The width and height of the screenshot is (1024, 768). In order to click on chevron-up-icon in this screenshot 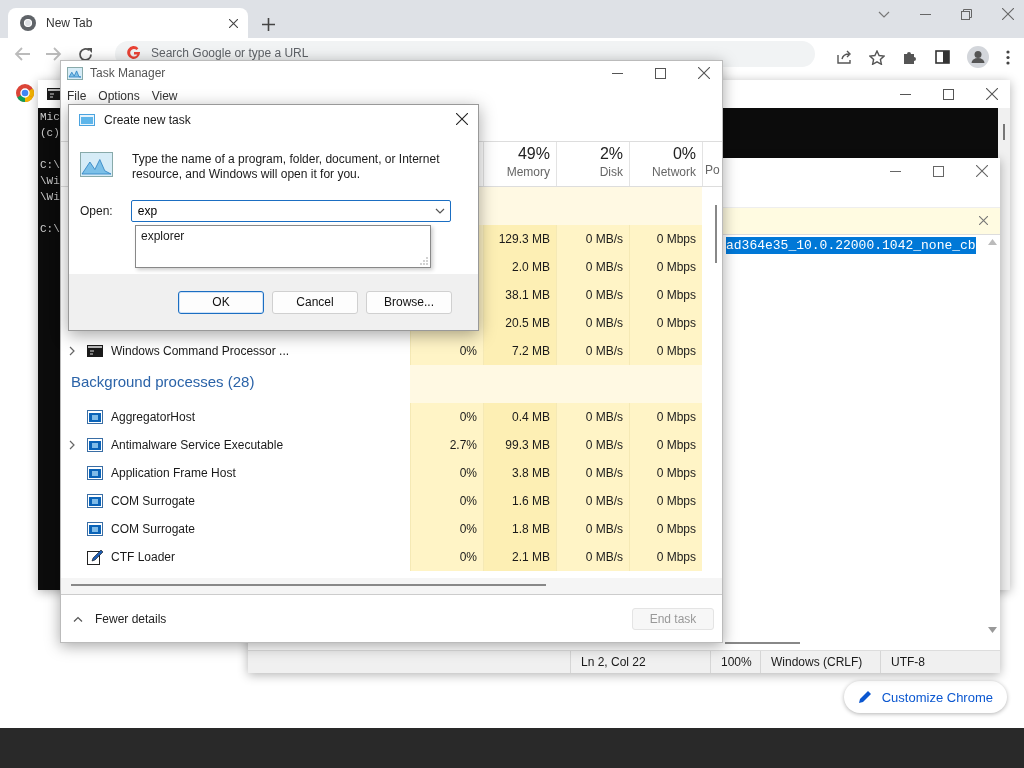, I will do `click(78, 618)`.